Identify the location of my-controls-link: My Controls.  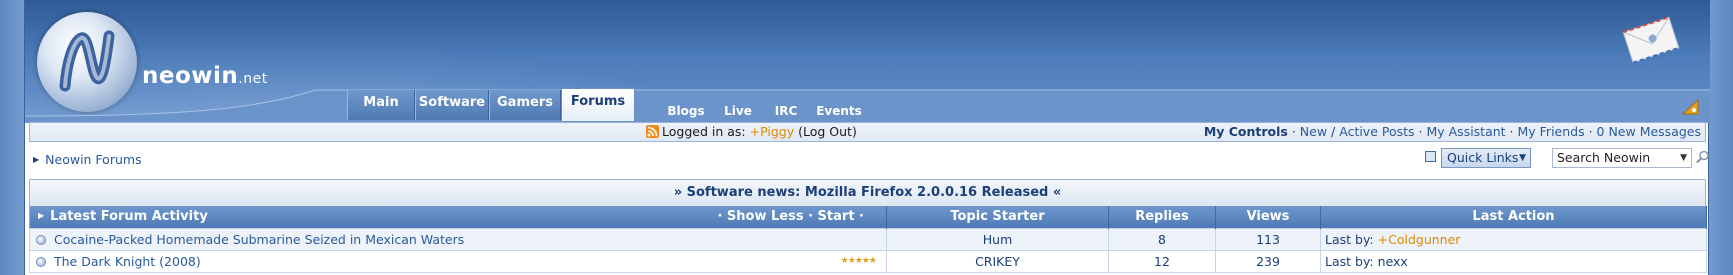
(1246, 131).